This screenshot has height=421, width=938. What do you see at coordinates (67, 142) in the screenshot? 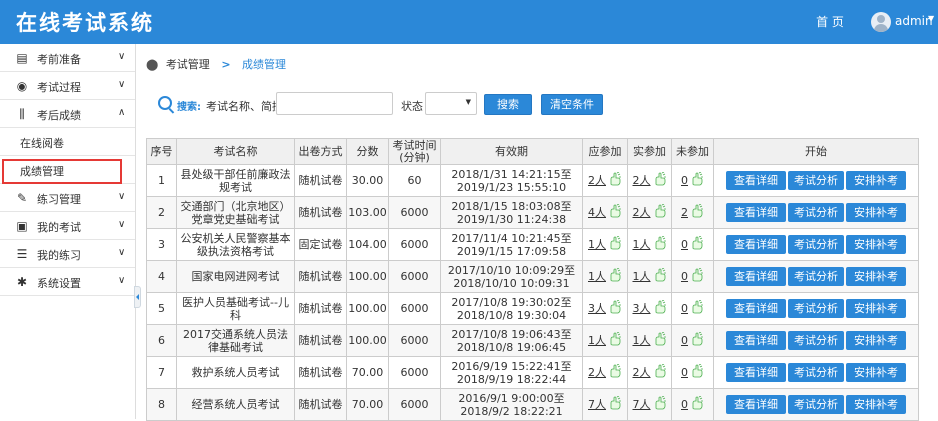
I see `sidebar-subitem-online-grading: 在线阅卷` at bounding box center [67, 142].